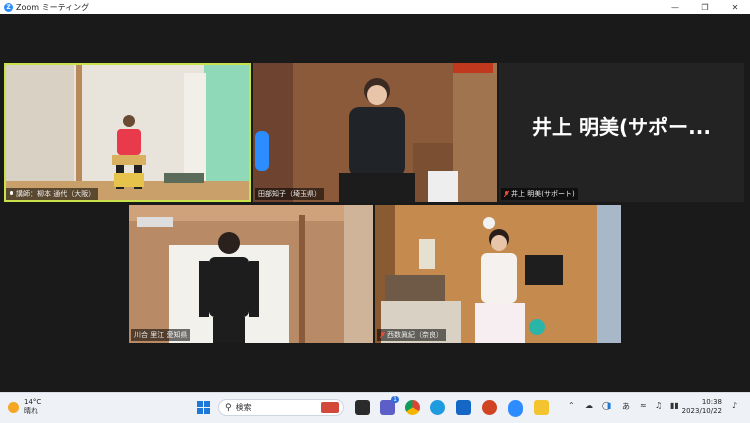 The width and height of the screenshot is (750, 423). Describe the element at coordinates (330, 407) in the screenshot. I see `search-highlight-icon` at that location.